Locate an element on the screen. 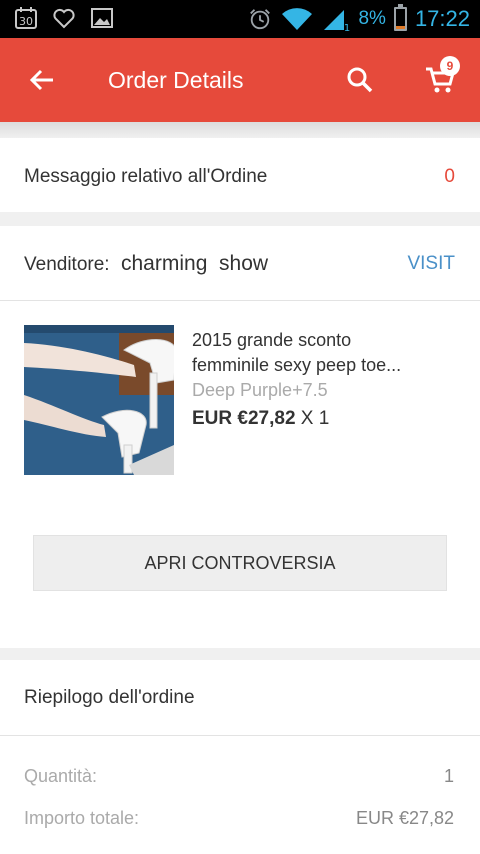 This screenshot has width=480, height=854. app-bar: Order Details is located at coordinates (240, 80).